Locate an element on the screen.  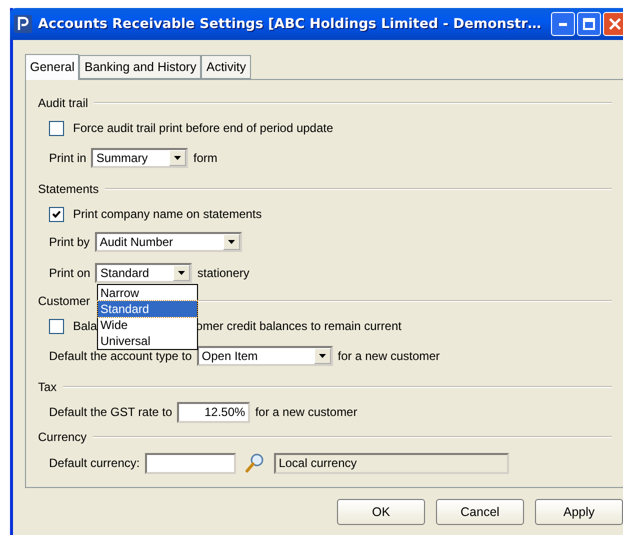
field-label: Default currency: is located at coordinates (94, 463).